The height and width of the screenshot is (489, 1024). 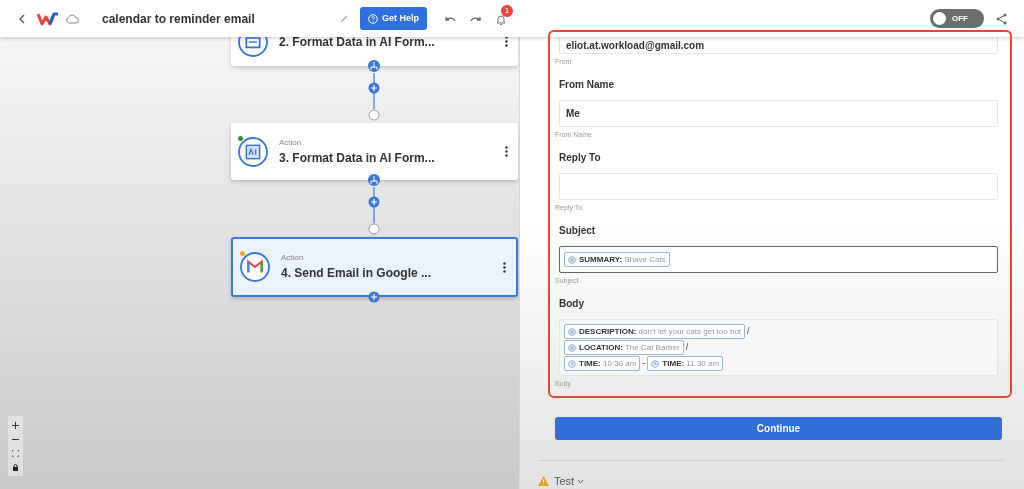 What do you see at coordinates (602, 363) in the screenshot?
I see `variable-chip: TIME: 10:30 am` at bounding box center [602, 363].